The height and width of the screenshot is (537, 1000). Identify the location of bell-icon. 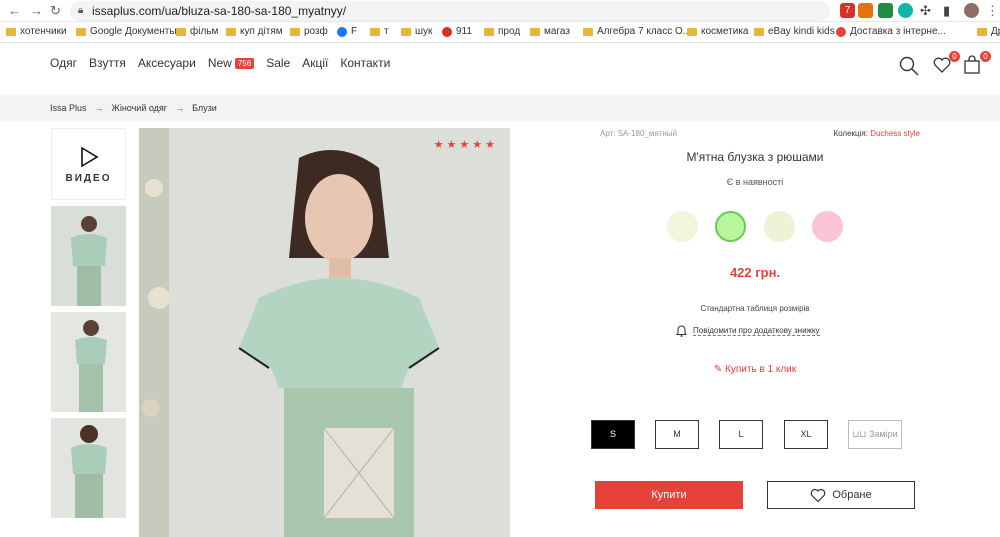
(681, 331).